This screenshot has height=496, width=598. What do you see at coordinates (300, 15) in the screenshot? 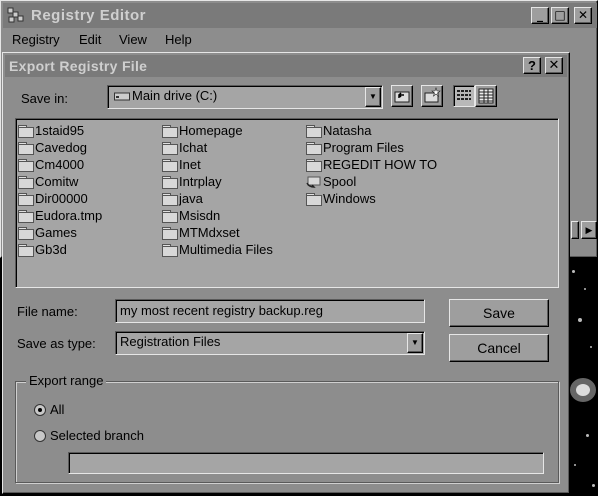
I see `registry-editor-titlebar: Registry Editor _ □ ✕` at bounding box center [300, 15].